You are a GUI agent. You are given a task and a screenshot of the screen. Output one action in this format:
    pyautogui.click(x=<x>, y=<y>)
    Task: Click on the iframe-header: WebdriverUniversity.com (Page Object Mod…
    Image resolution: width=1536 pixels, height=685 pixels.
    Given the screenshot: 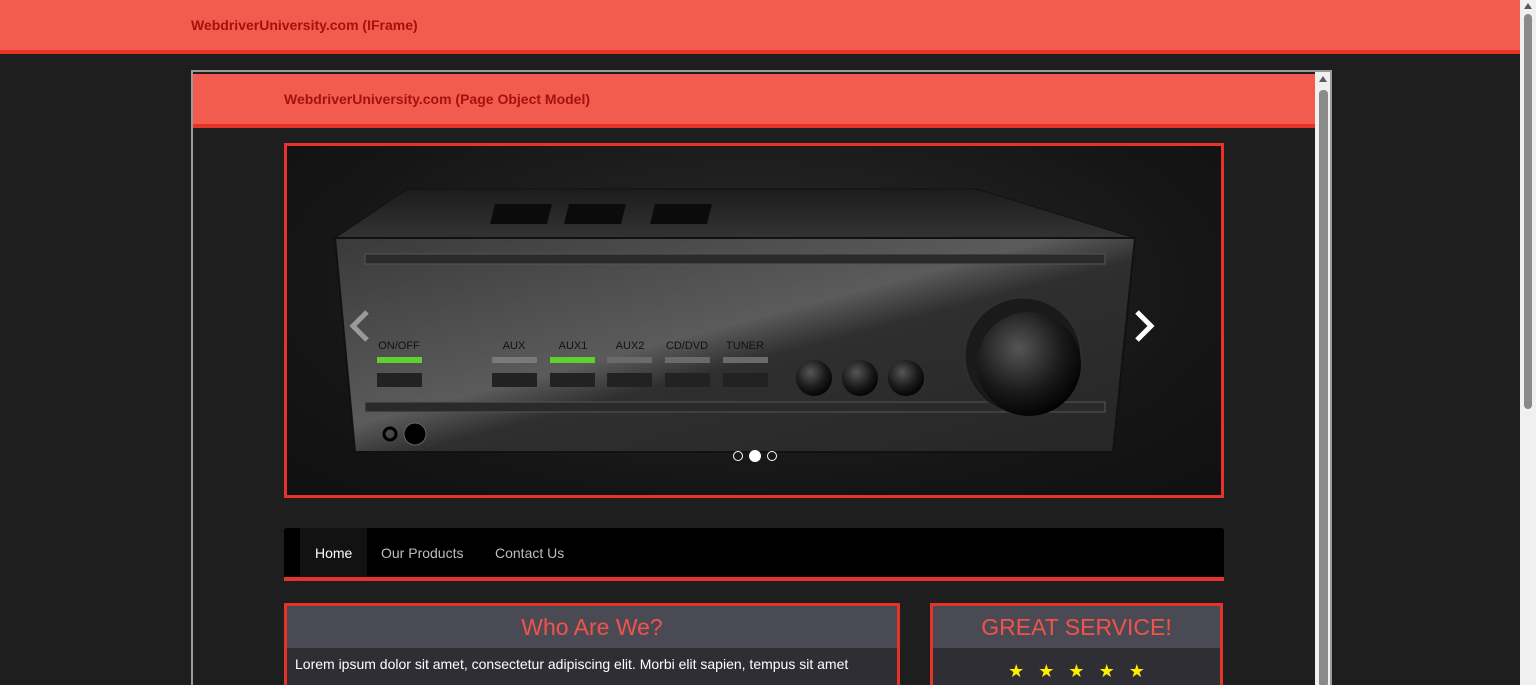 What is the action you would take?
    pyautogui.click(x=754, y=101)
    